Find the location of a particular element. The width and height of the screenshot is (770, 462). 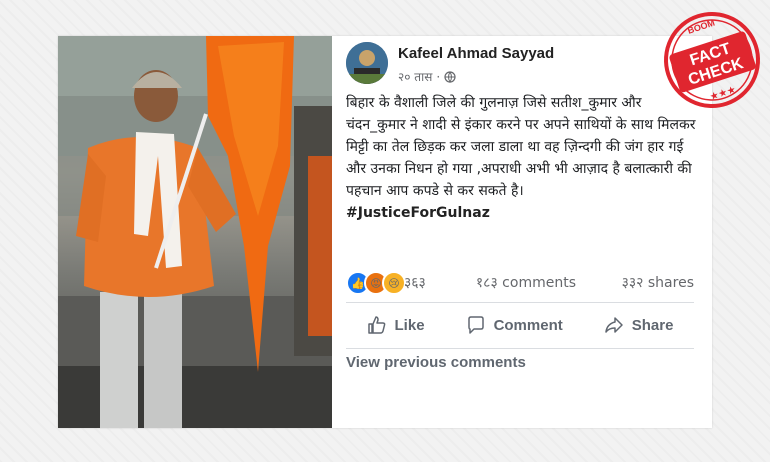

comments-count: १८३ comments is located at coordinates (526, 282).